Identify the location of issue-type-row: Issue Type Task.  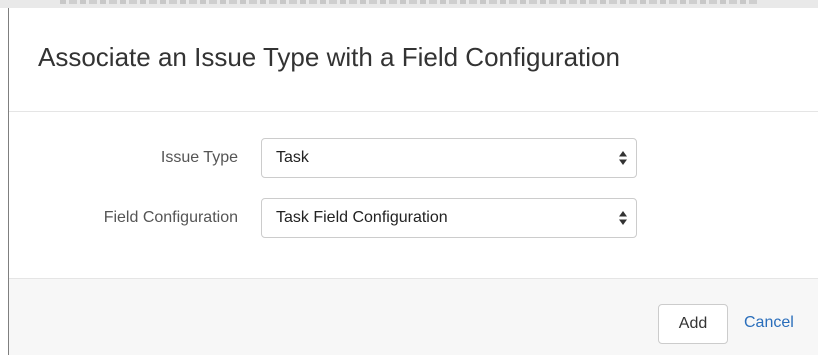
(413, 158).